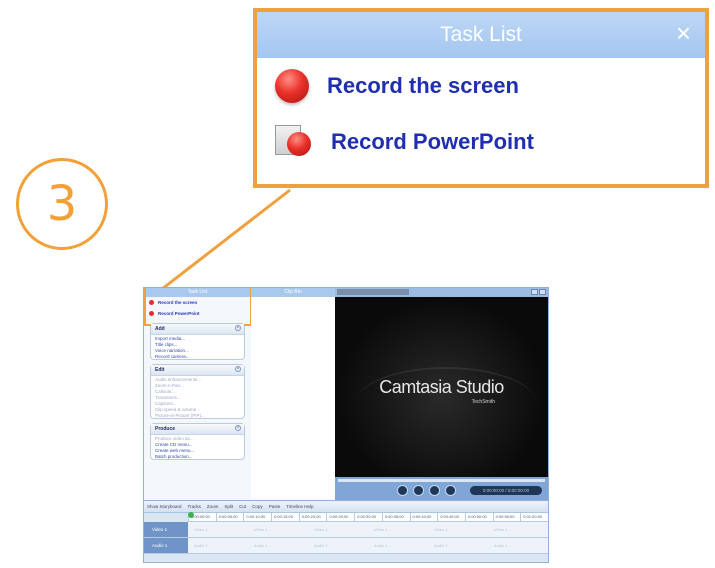 Image resolution: width=715 pixels, height=568 pixels. What do you see at coordinates (441, 488) in the screenshot?
I see `playback-controls: 0:00:00:00 / 0:00:00:00` at bounding box center [441, 488].